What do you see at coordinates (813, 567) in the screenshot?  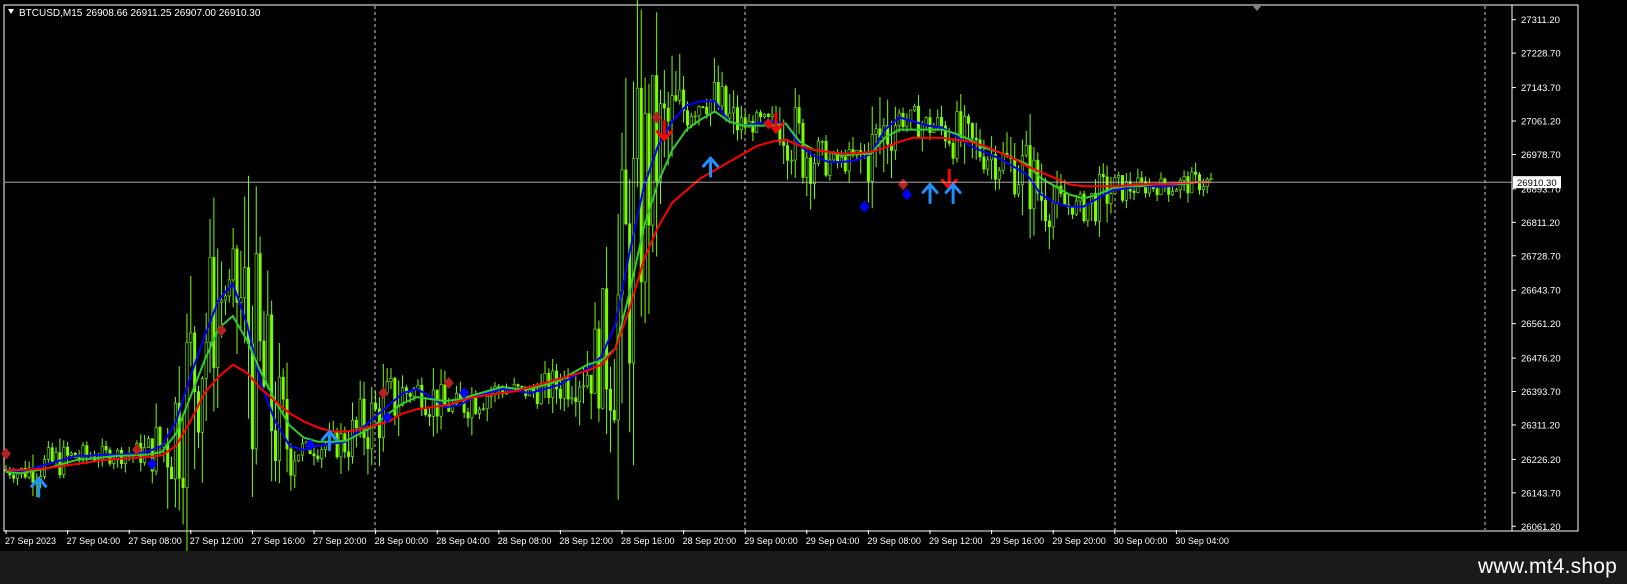 I see `footer-bar: www.mt4.shop` at bounding box center [813, 567].